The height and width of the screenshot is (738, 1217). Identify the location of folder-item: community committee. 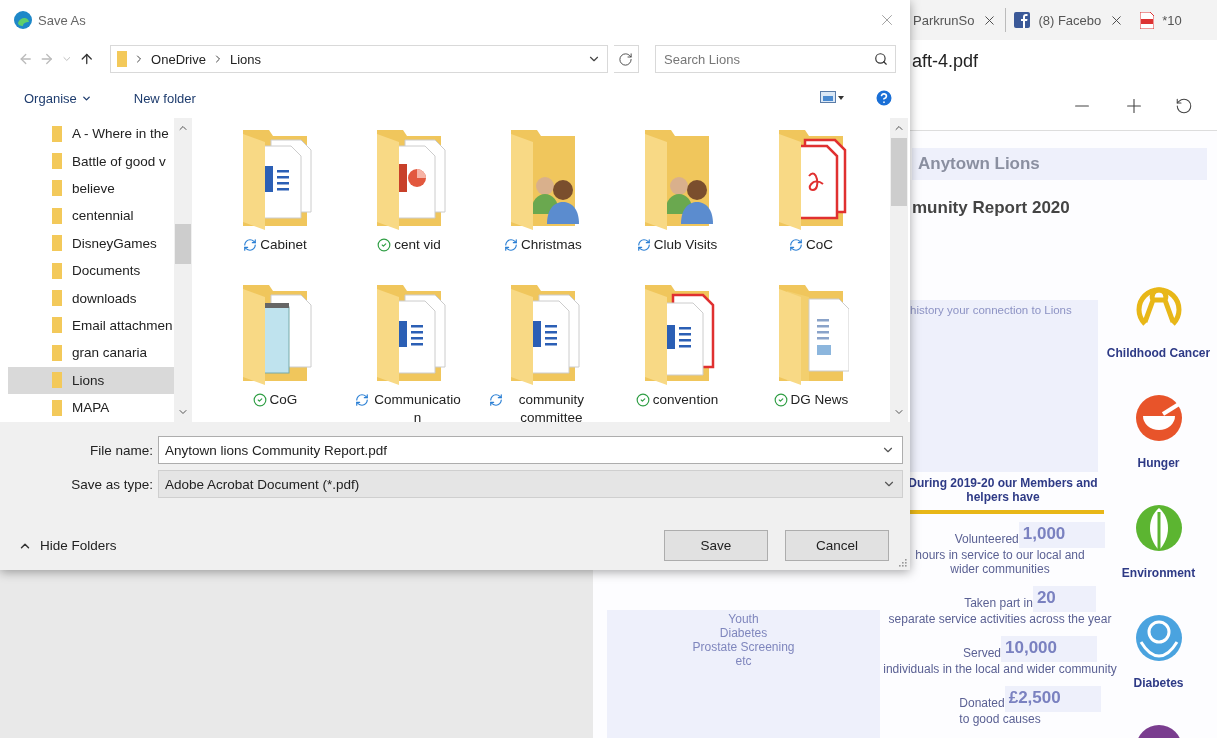
(543, 350).